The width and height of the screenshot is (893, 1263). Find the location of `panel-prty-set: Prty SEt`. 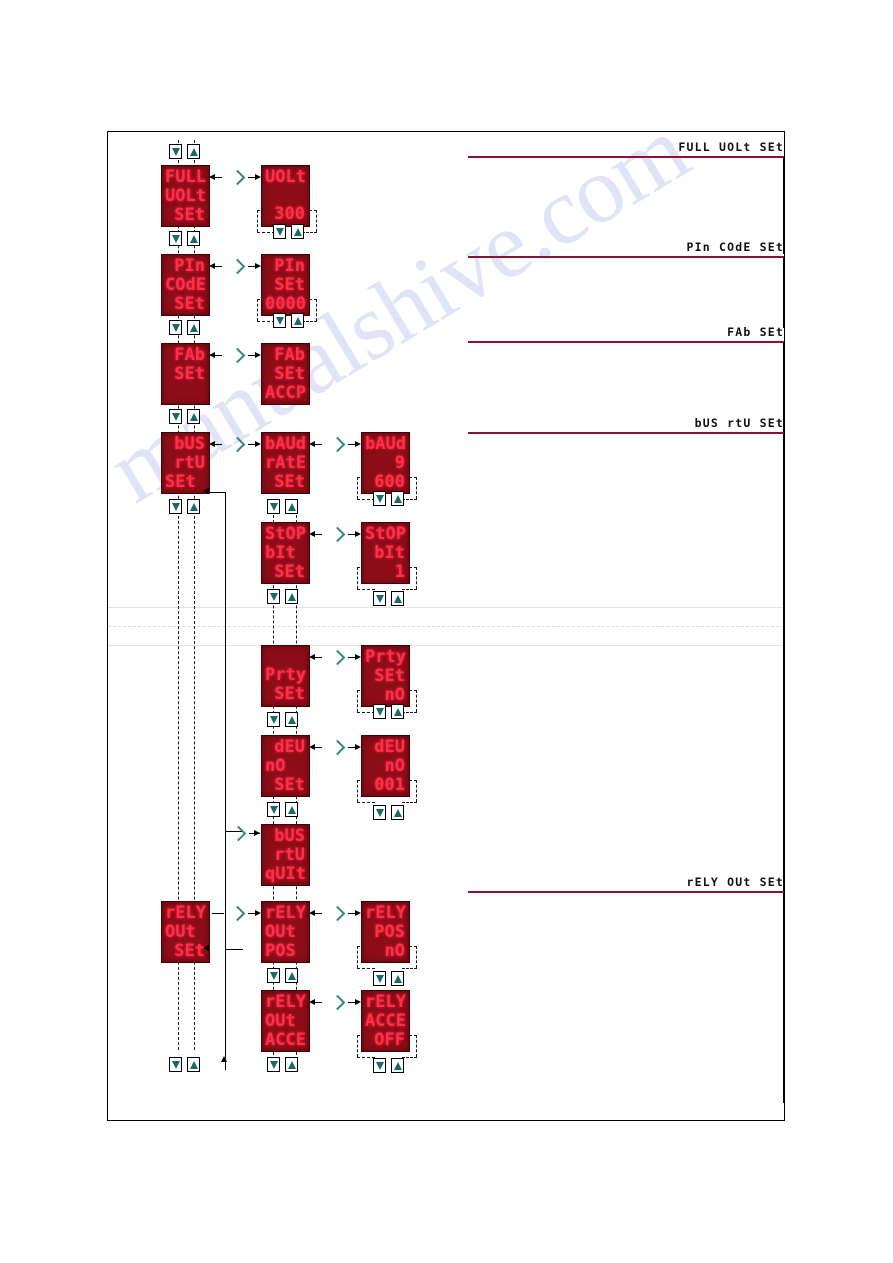

panel-prty-set: Prty SEt is located at coordinates (285, 676).